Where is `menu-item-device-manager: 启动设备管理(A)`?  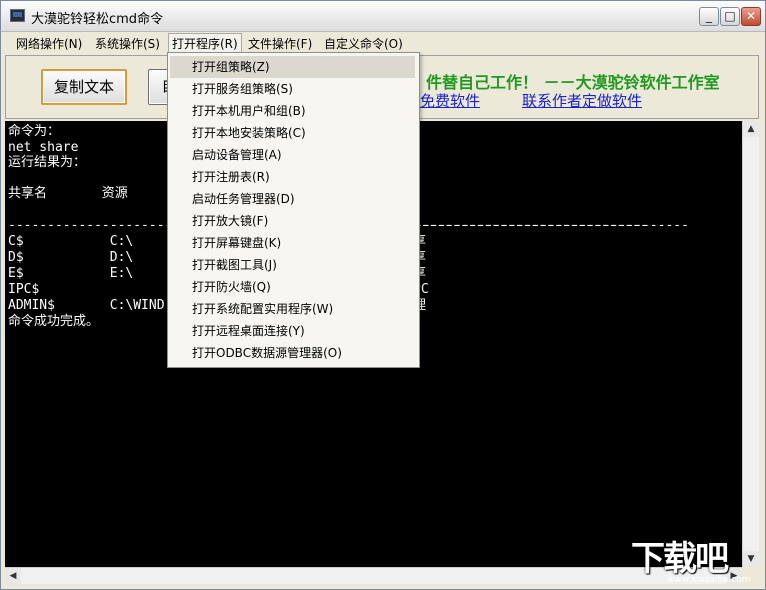
menu-item-device-manager: 启动设备管理(A) is located at coordinates (292, 155).